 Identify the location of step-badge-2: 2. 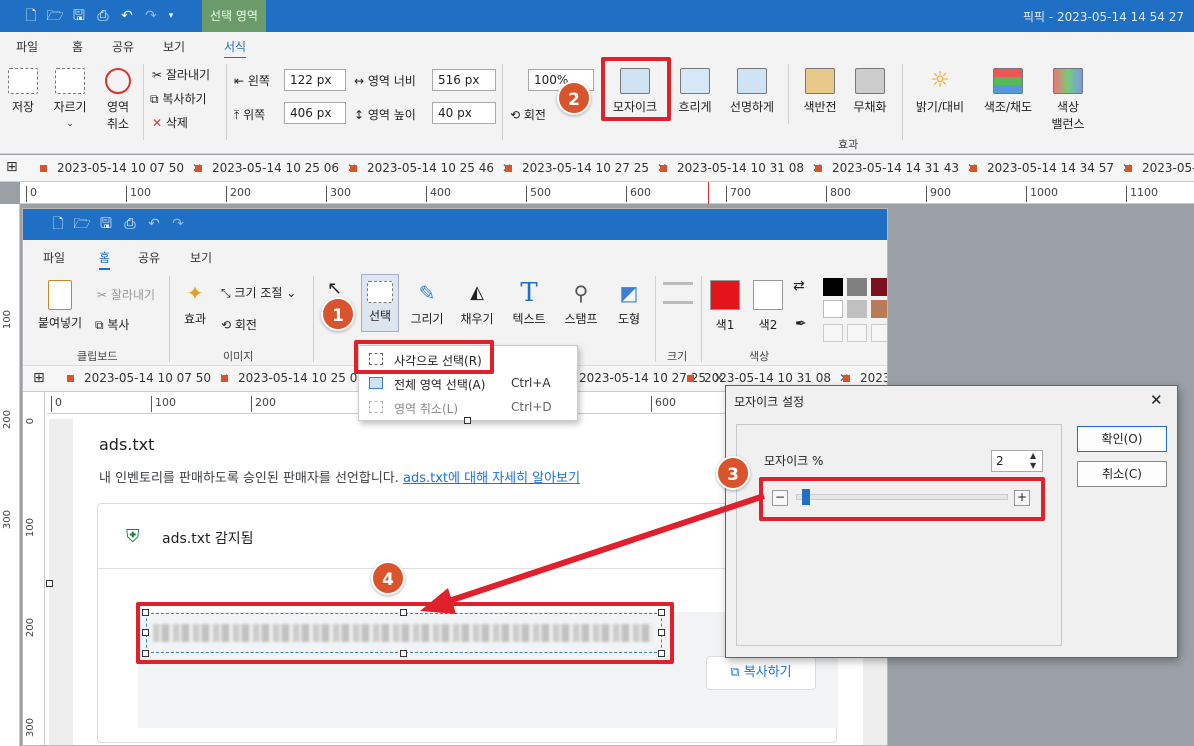
(574, 98).